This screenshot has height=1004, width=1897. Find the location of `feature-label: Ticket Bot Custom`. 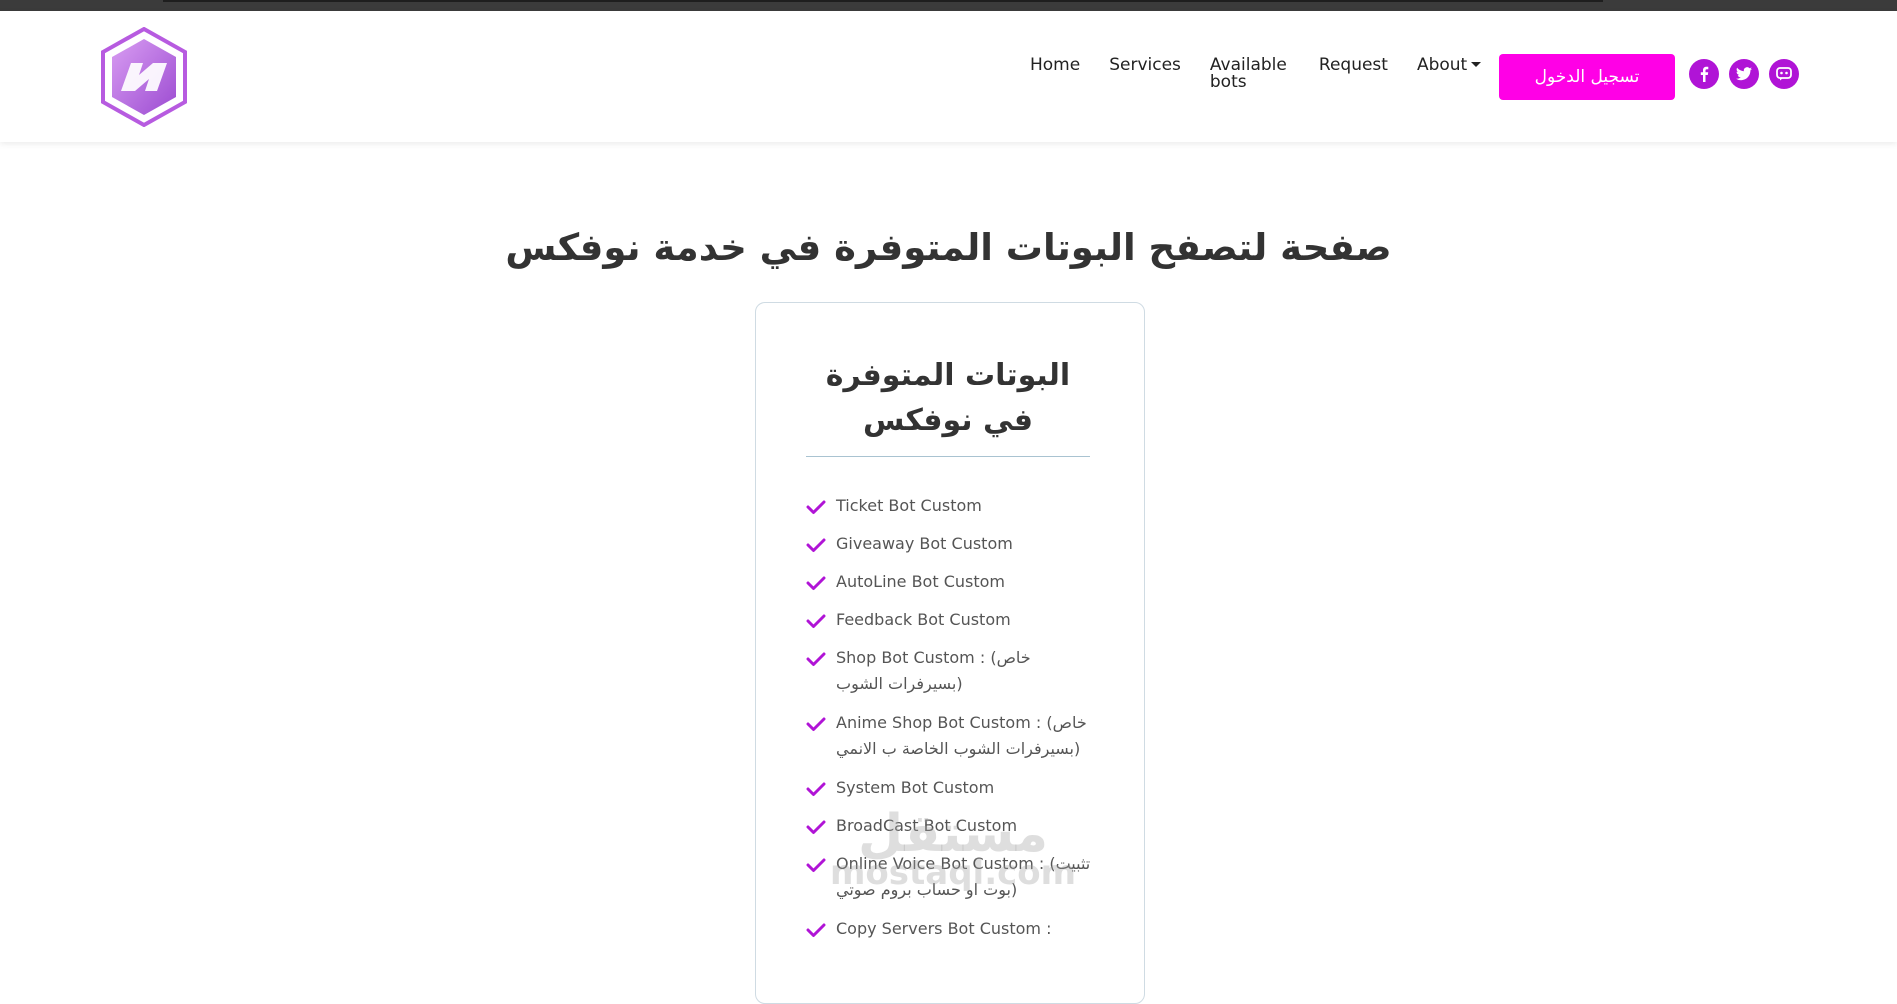

feature-label: Ticket Bot Custom is located at coordinates (909, 505).